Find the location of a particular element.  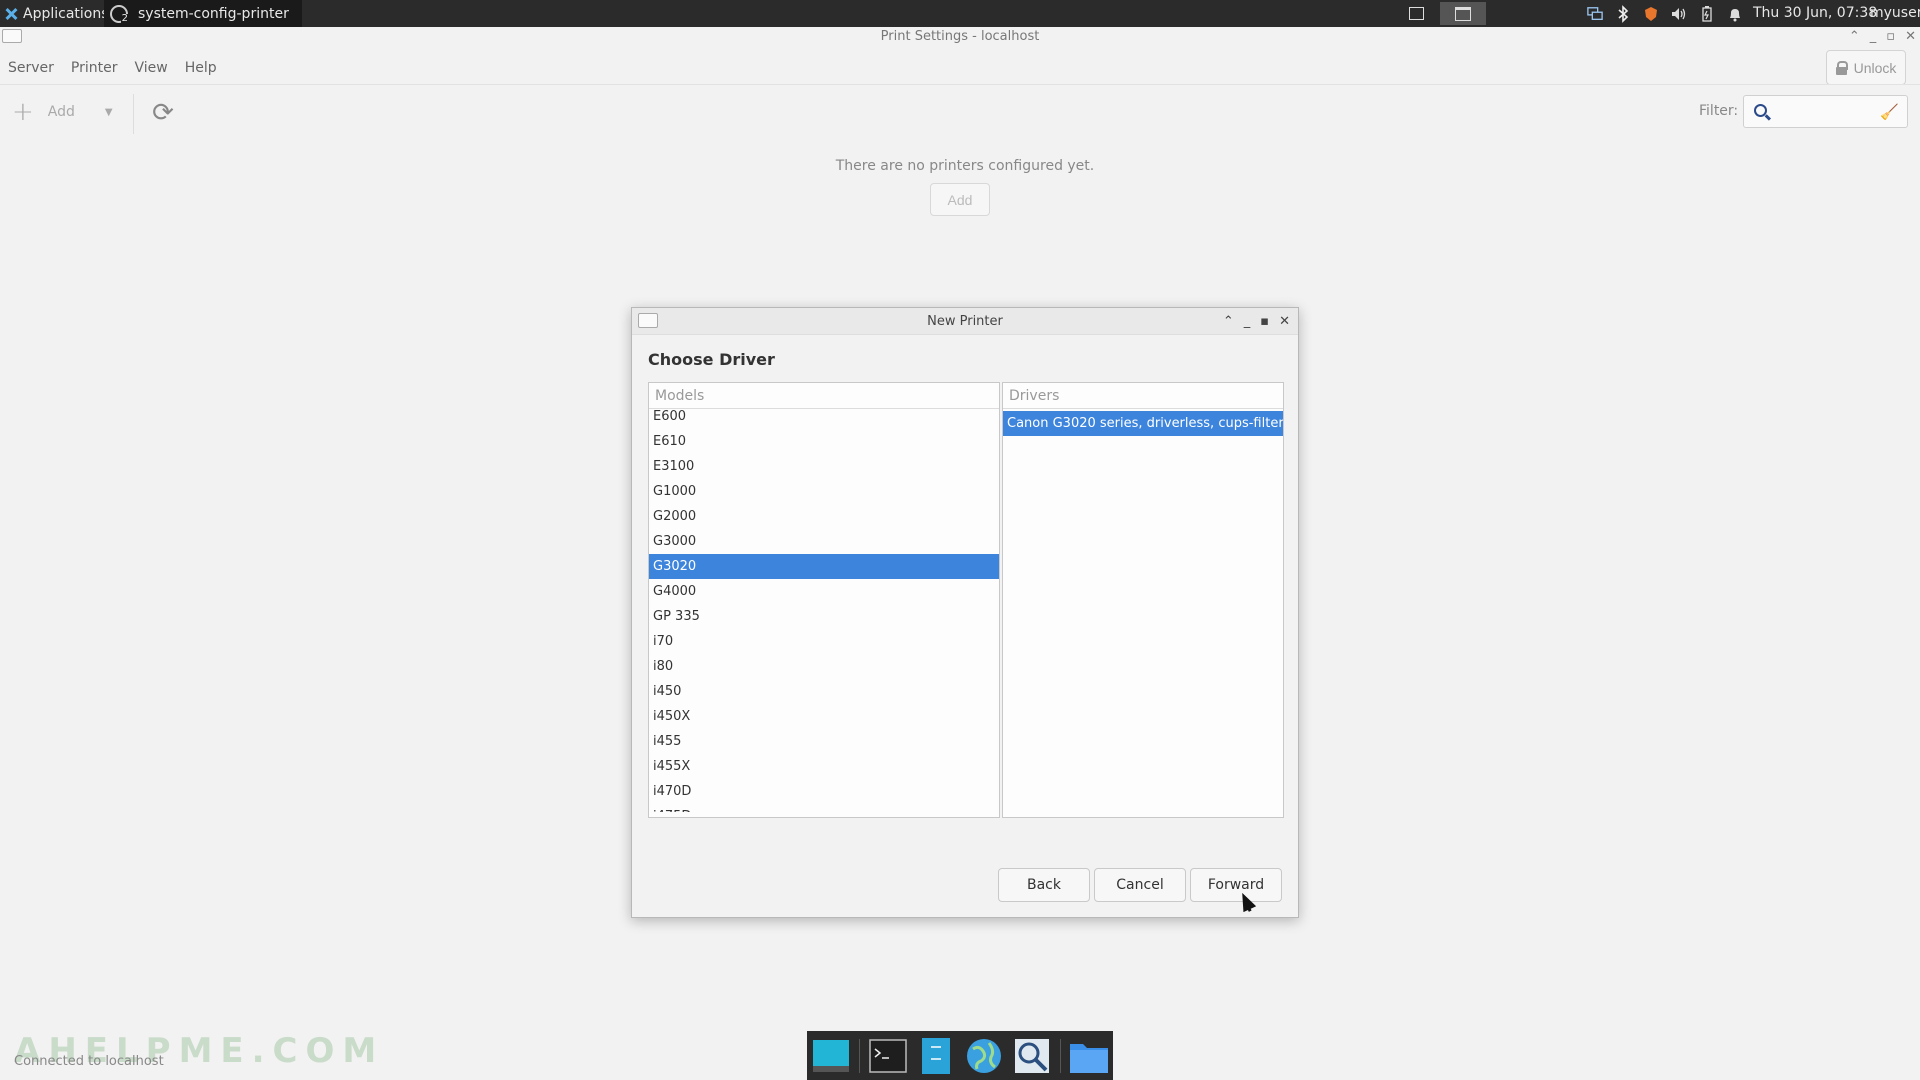

status-text: Connected to localhost is located at coordinates (89, 1061).